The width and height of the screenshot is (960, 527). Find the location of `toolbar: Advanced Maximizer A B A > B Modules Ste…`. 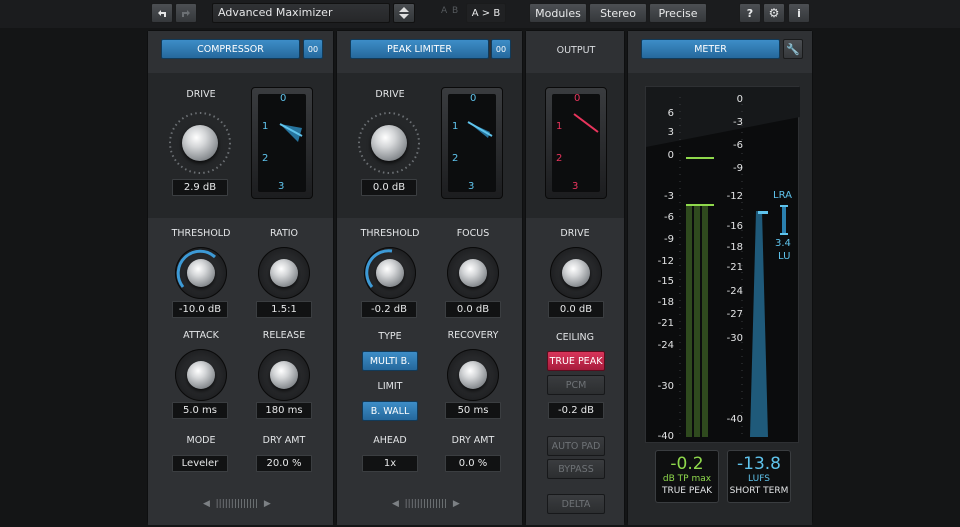

toolbar: Advanced Maximizer A B A > B Modules Ste… is located at coordinates (480, 14).